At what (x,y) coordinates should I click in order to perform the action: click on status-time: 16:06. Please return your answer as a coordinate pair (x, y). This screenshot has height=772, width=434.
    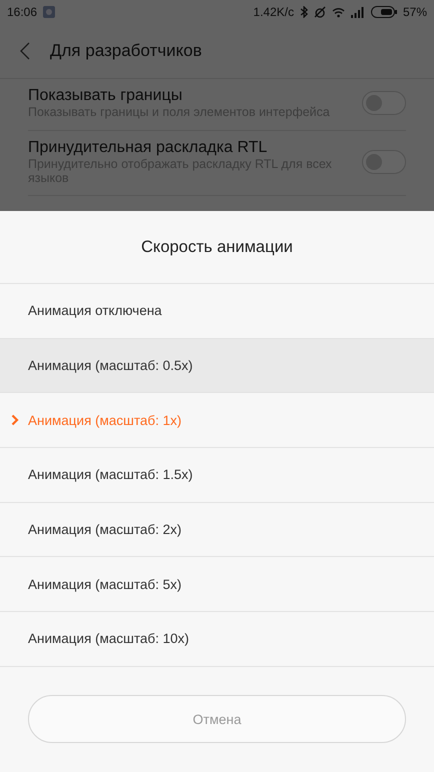
    Looking at the image, I should click on (22, 12).